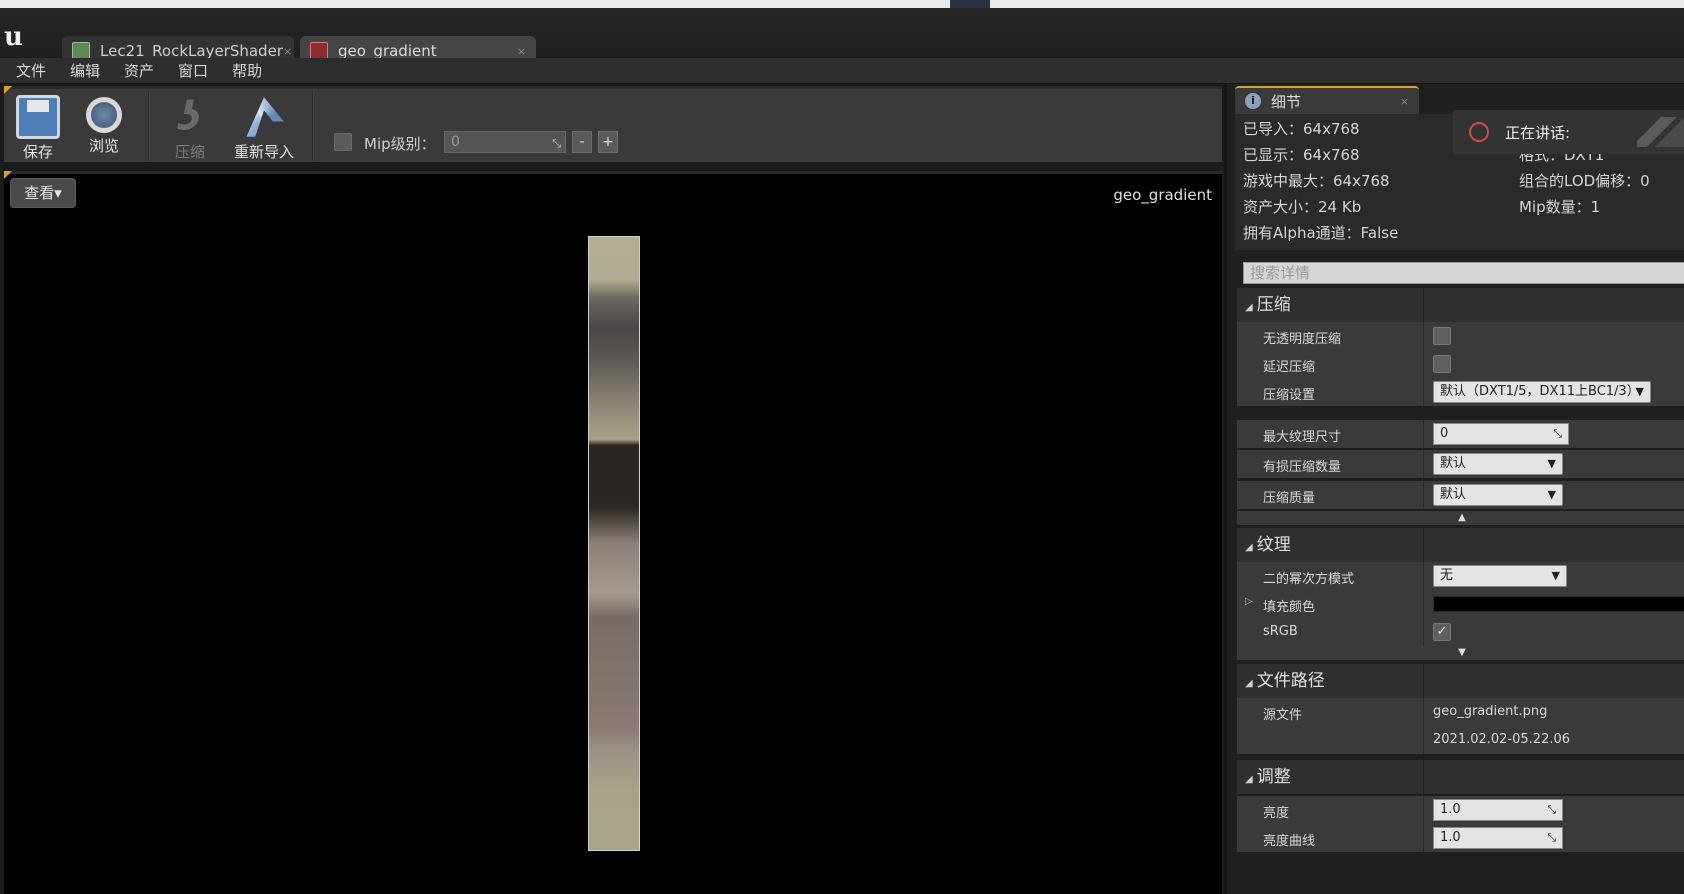 The width and height of the screenshot is (1684, 894). What do you see at coordinates (455, 142) in the screenshot?
I see `mip-level-value: 0` at bounding box center [455, 142].